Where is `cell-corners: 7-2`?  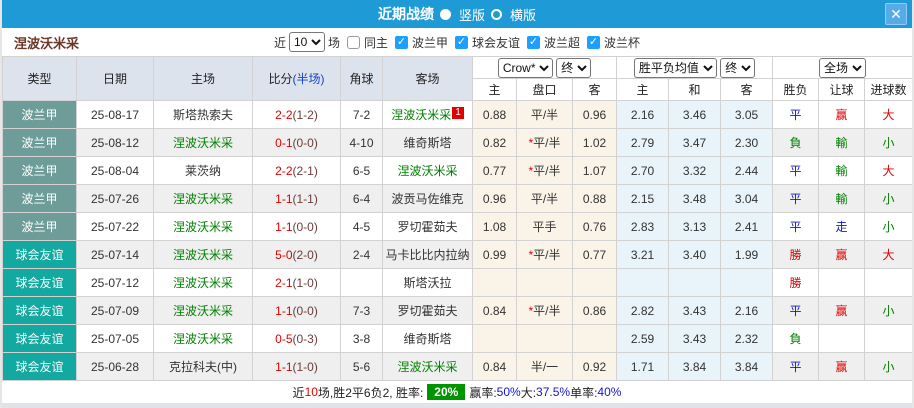 cell-corners: 7-2 is located at coordinates (361, 114).